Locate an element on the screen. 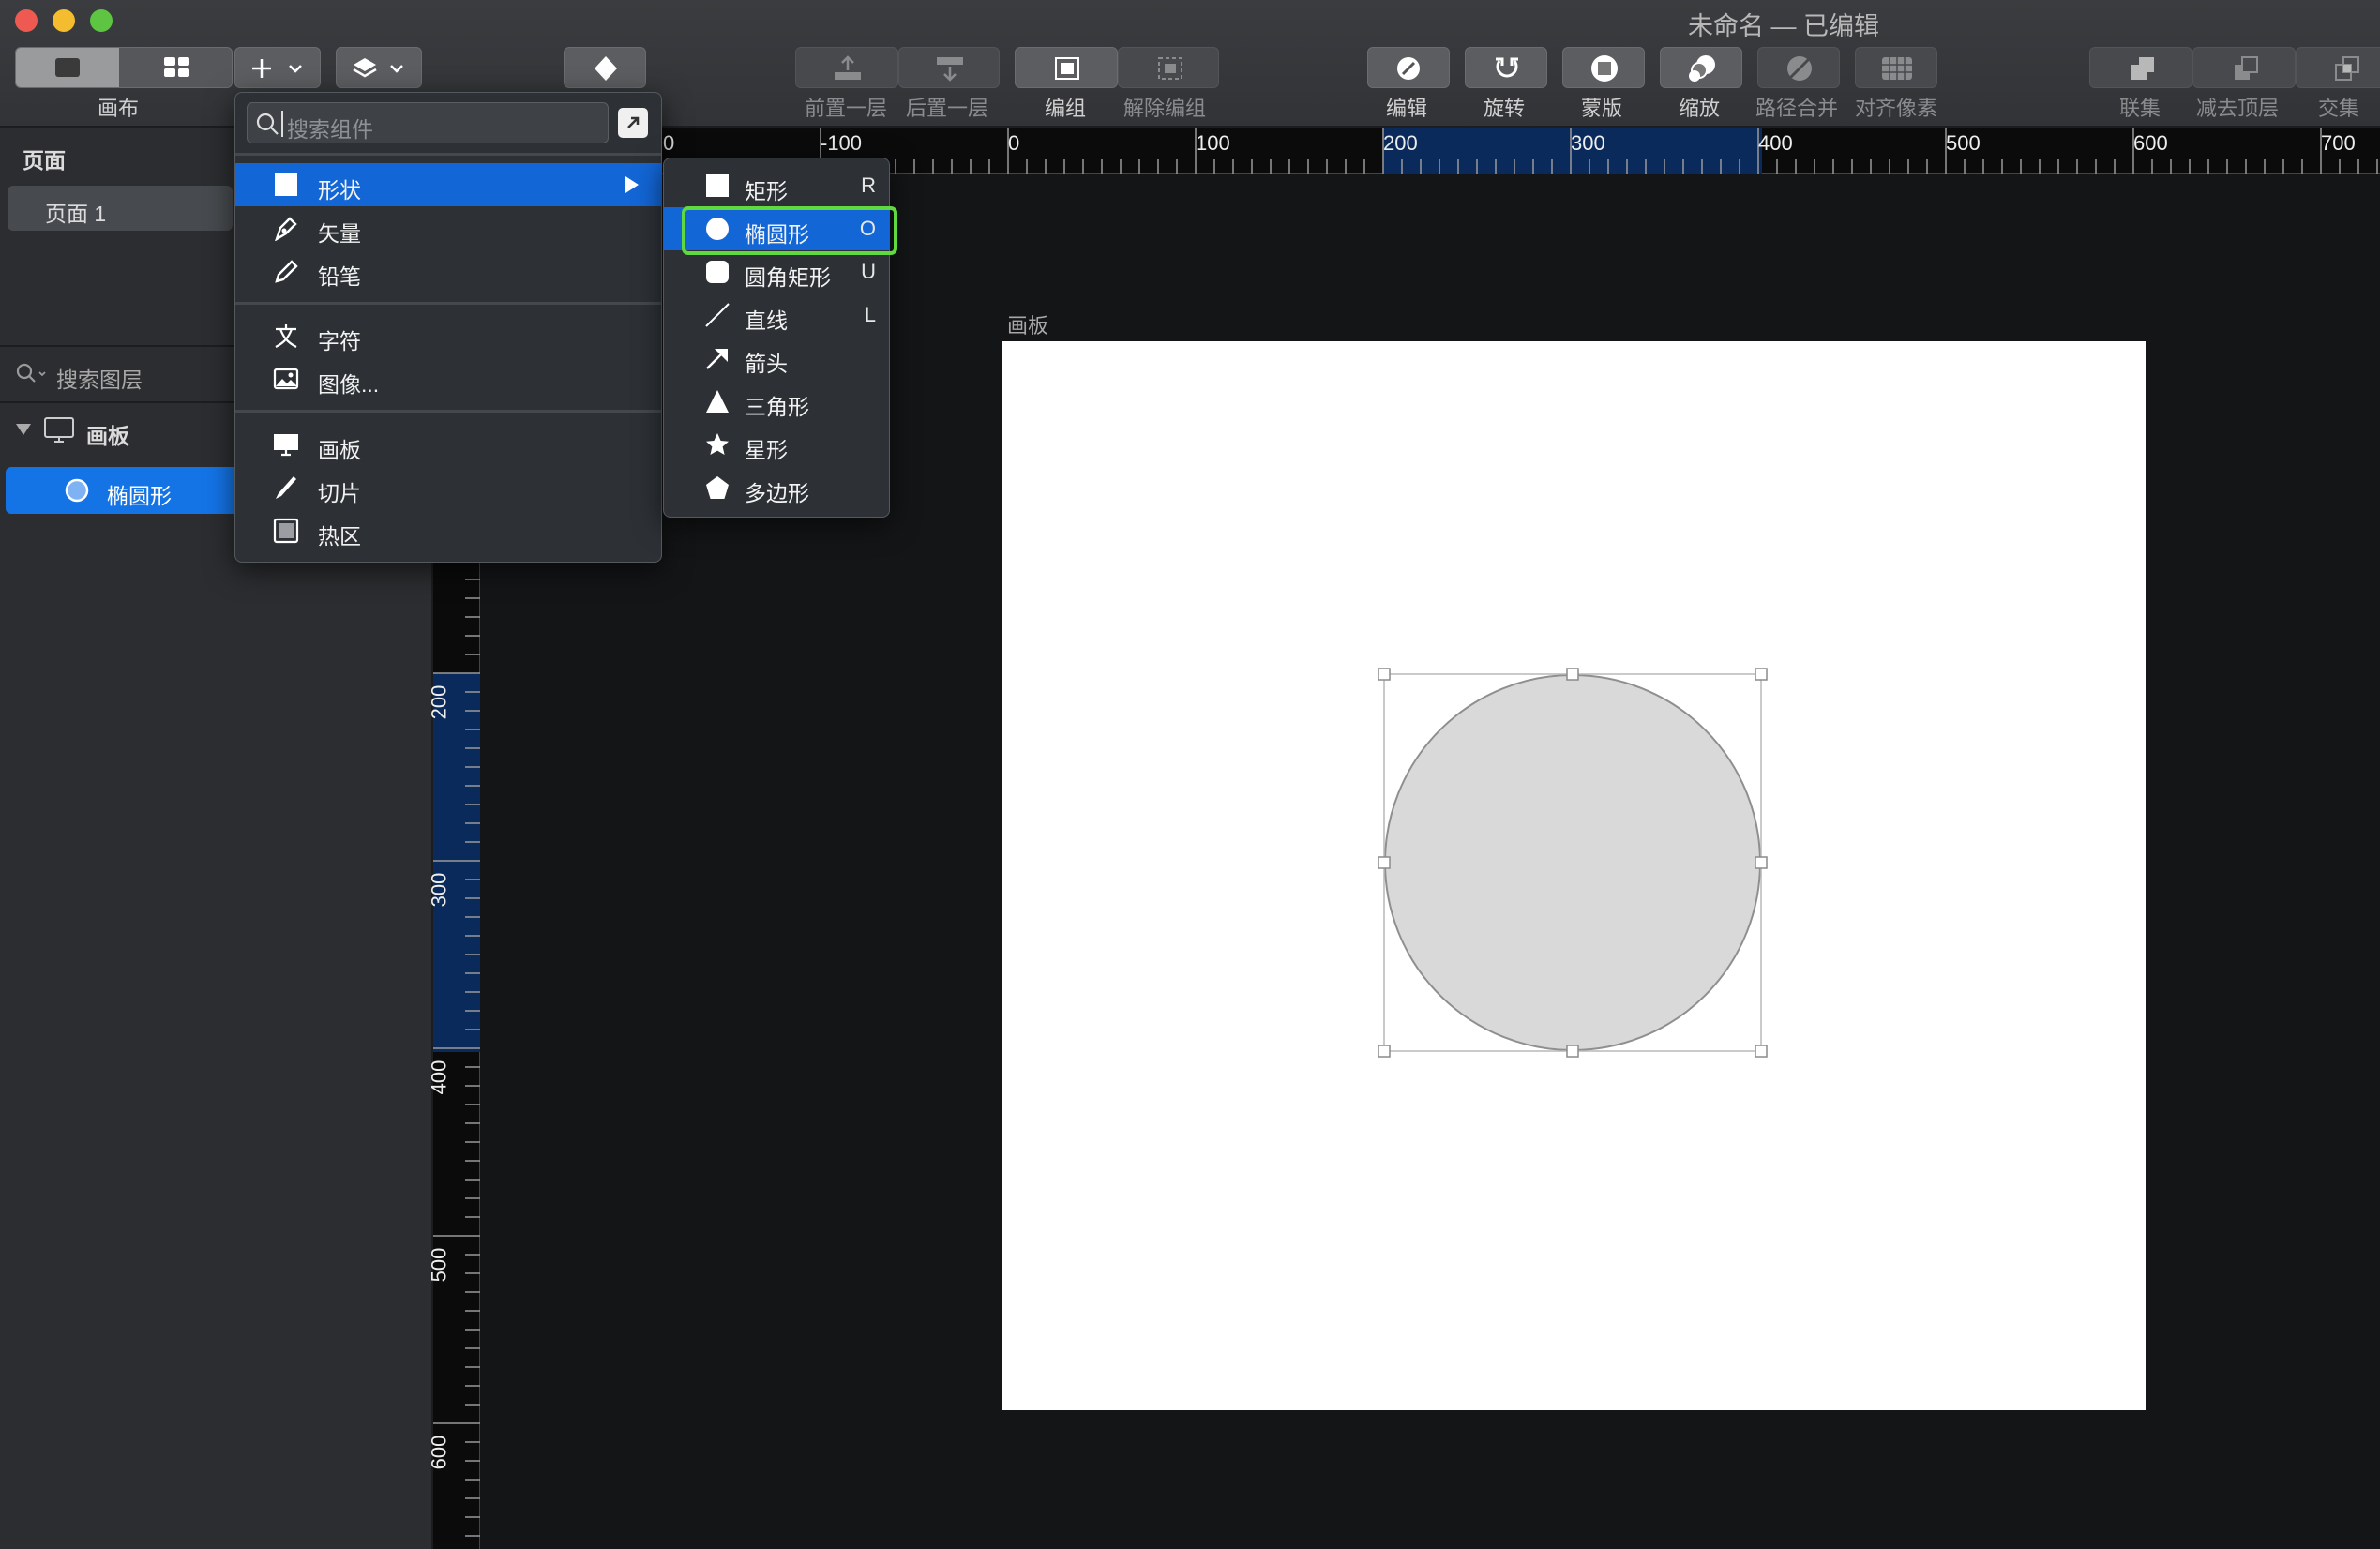 Image resolution: width=2380 pixels, height=1549 pixels. menu-item-vector: 矢量 is located at coordinates (448, 227).